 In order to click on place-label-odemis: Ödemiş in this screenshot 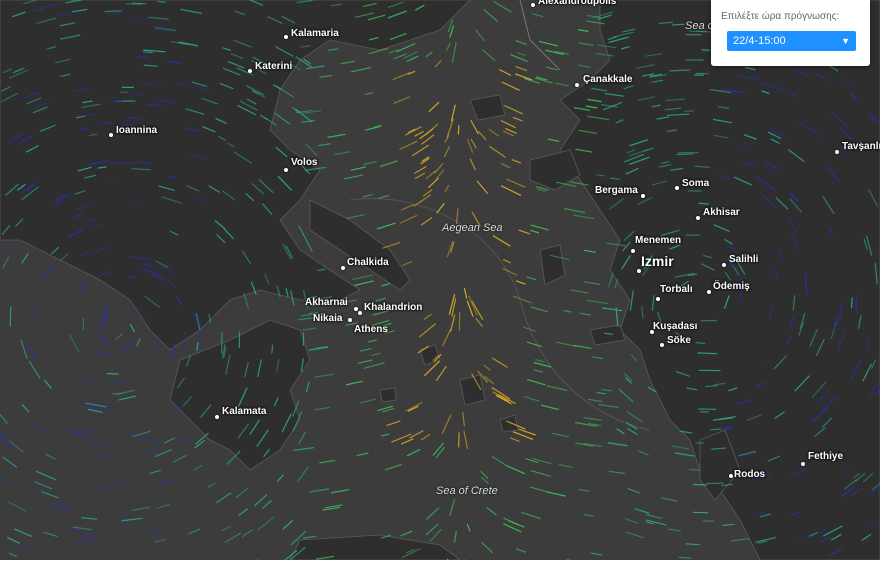, I will do `click(731, 286)`.